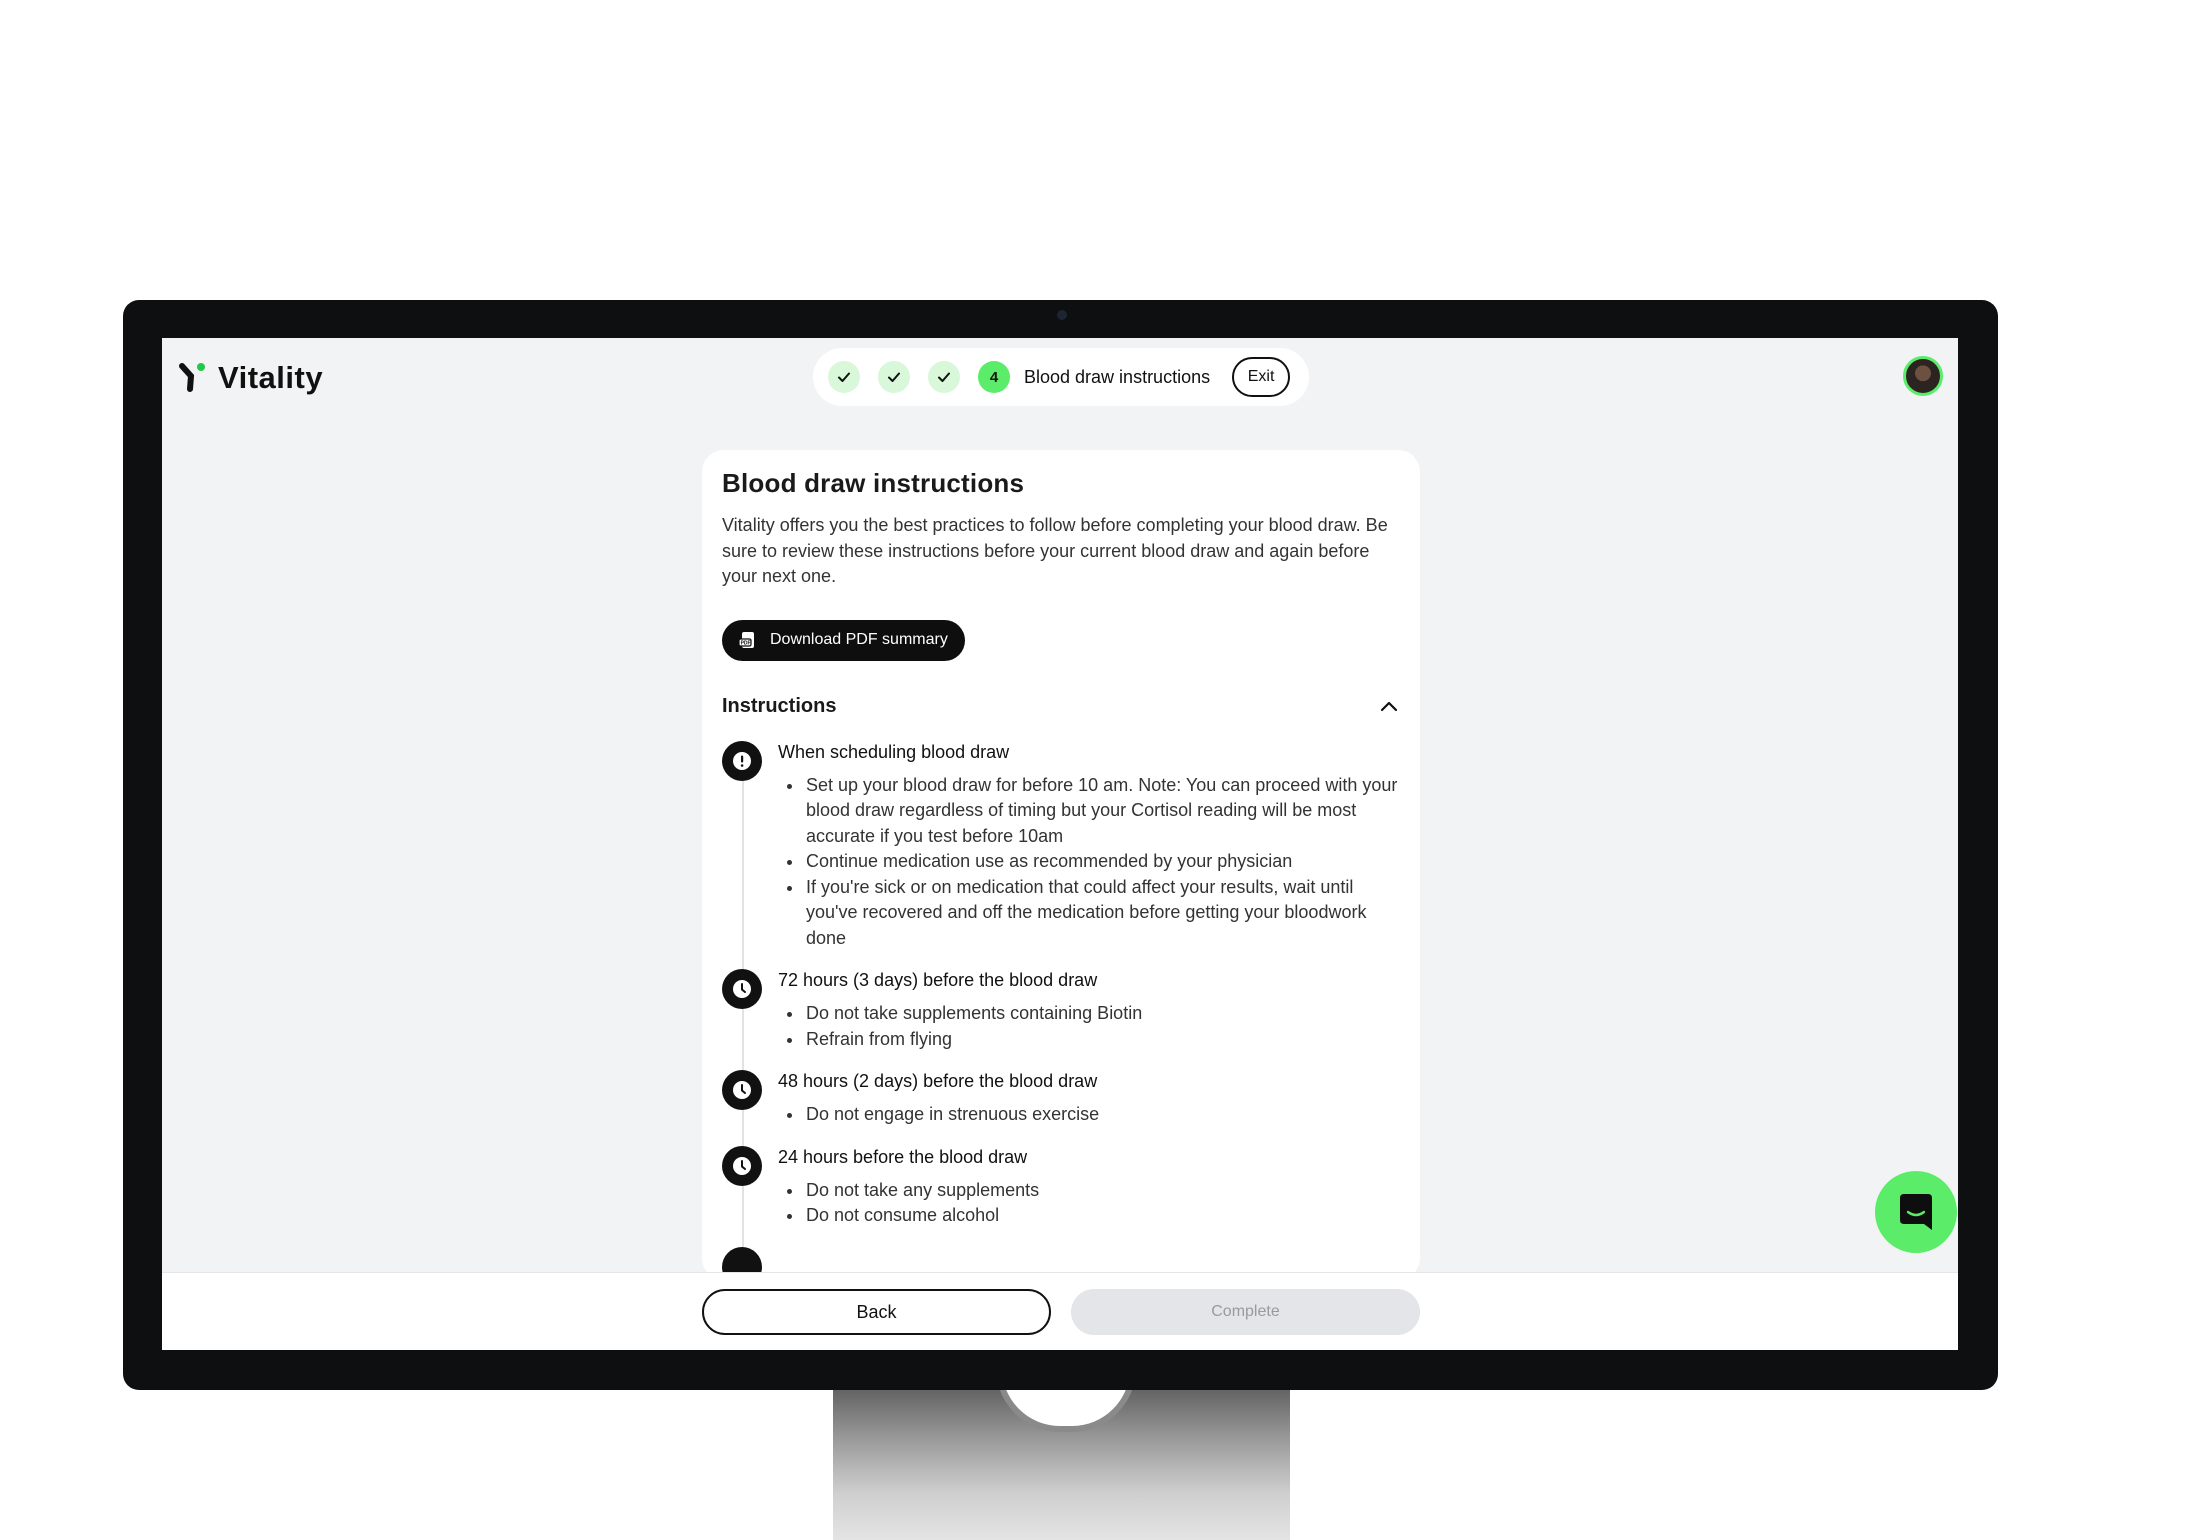  I want to click on list-item: Do not engage in strenuous exercise, so click(1103, 1115).